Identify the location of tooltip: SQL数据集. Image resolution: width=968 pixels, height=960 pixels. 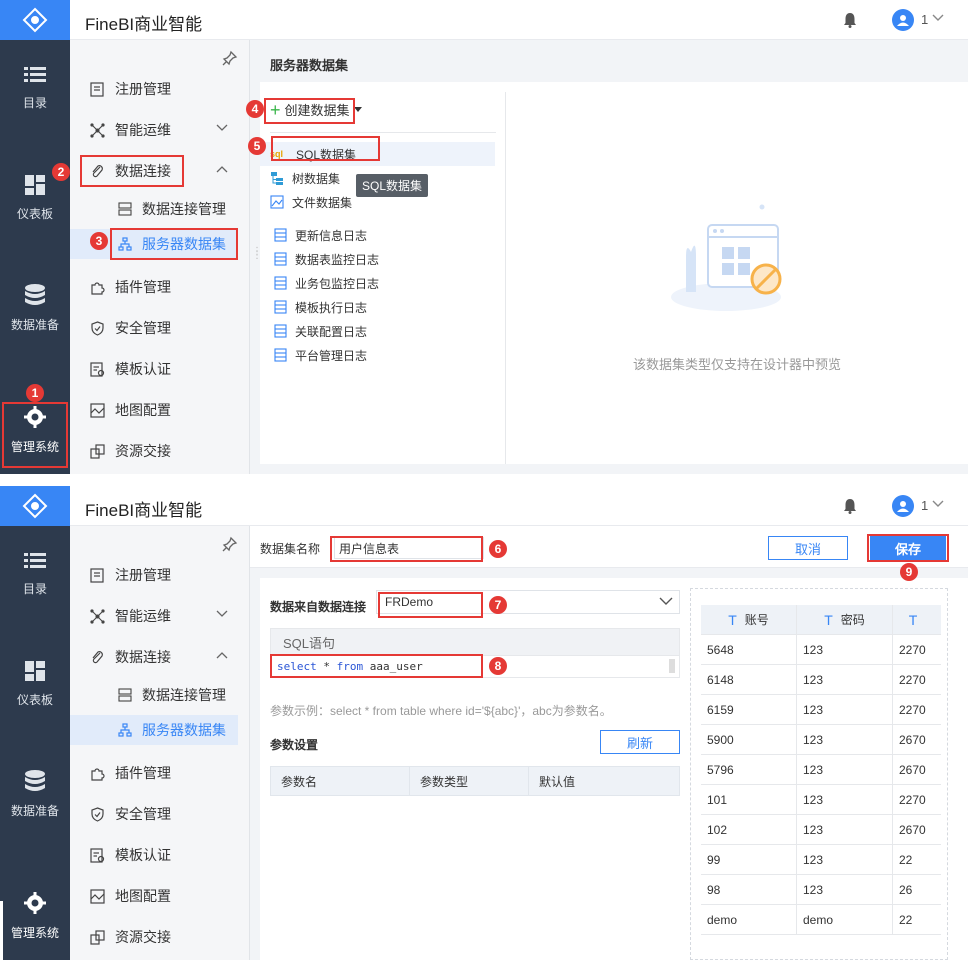
(392, 185).